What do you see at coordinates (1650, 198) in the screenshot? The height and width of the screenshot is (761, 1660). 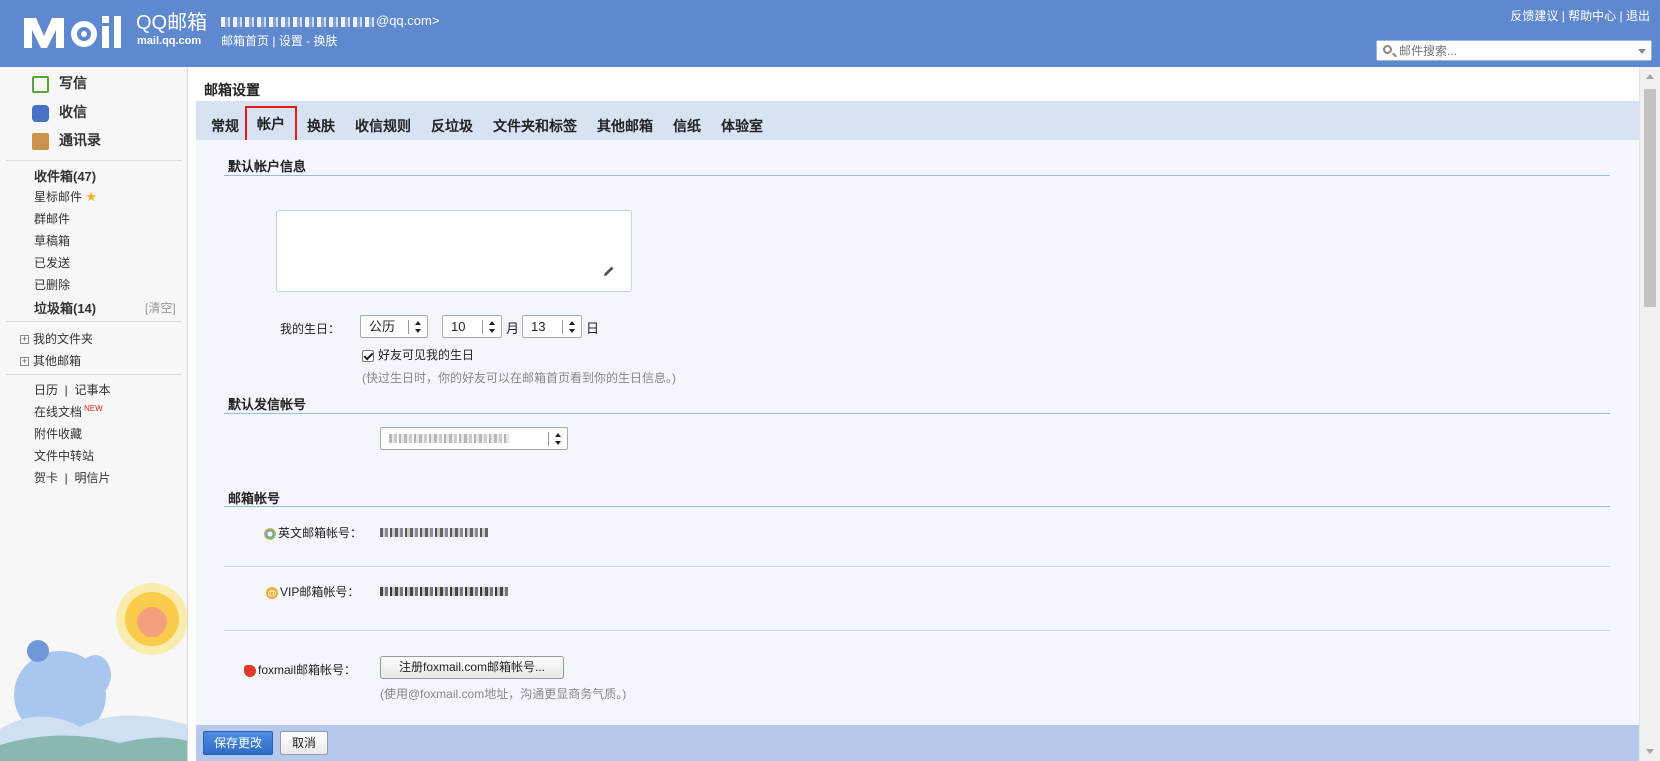 I see `scrollbar-thumb` at bounding box center [1650, 198].